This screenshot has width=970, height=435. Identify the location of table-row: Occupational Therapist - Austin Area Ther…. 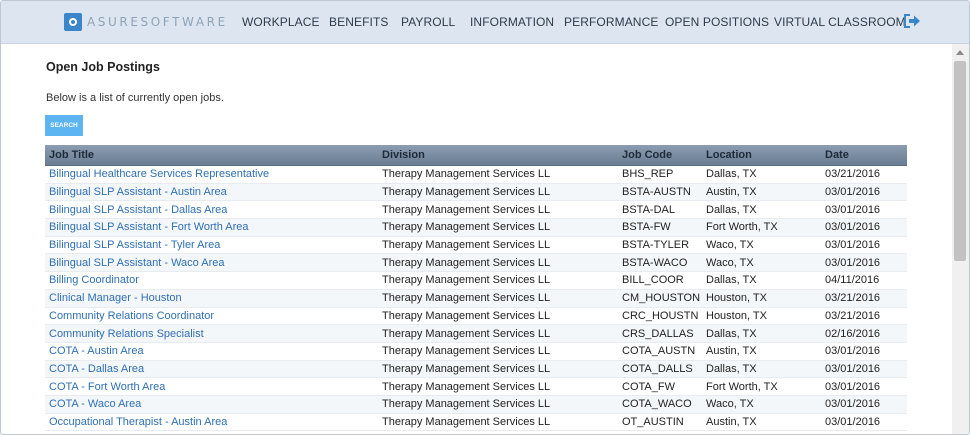
(476, 422).